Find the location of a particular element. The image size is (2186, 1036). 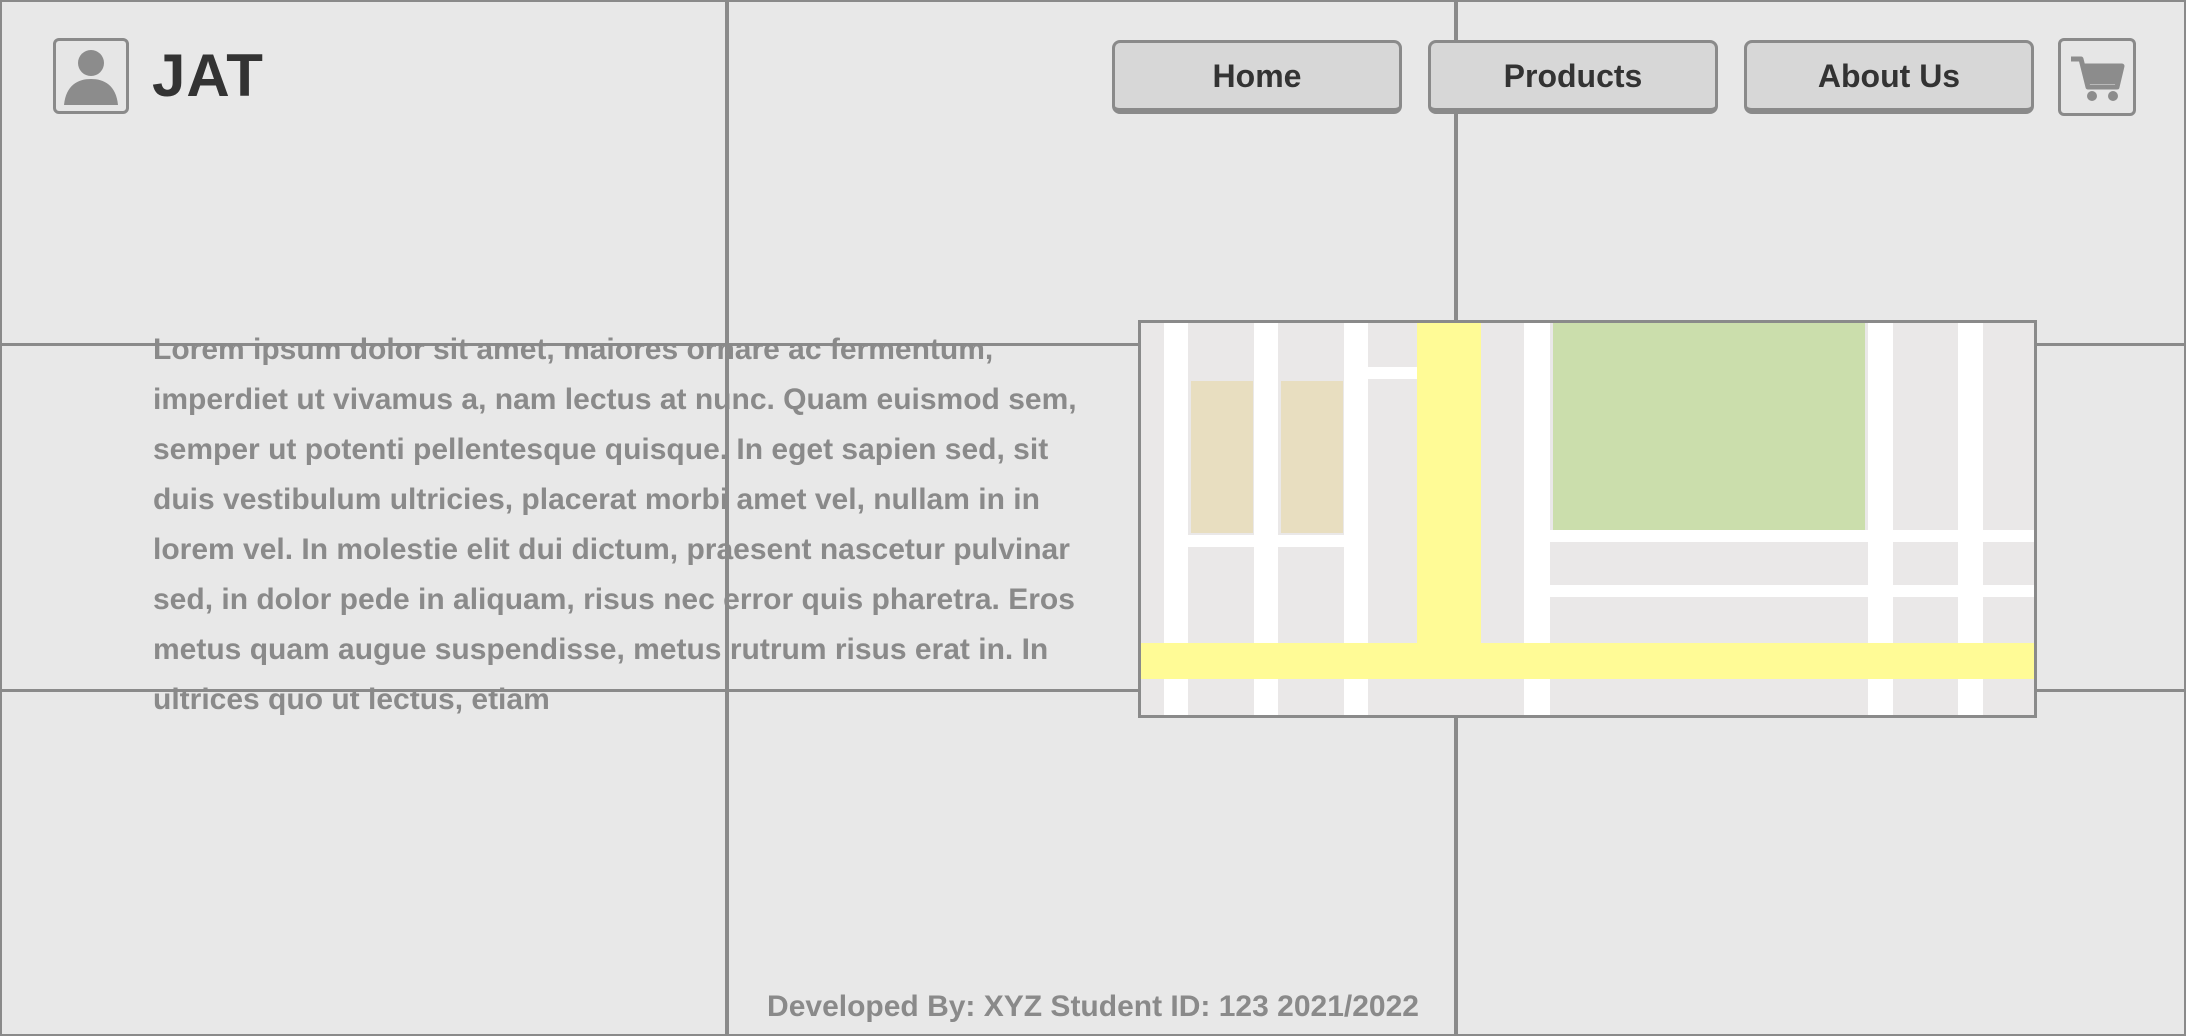

shopping-cart-icon is located at coordinates (2097, 77).